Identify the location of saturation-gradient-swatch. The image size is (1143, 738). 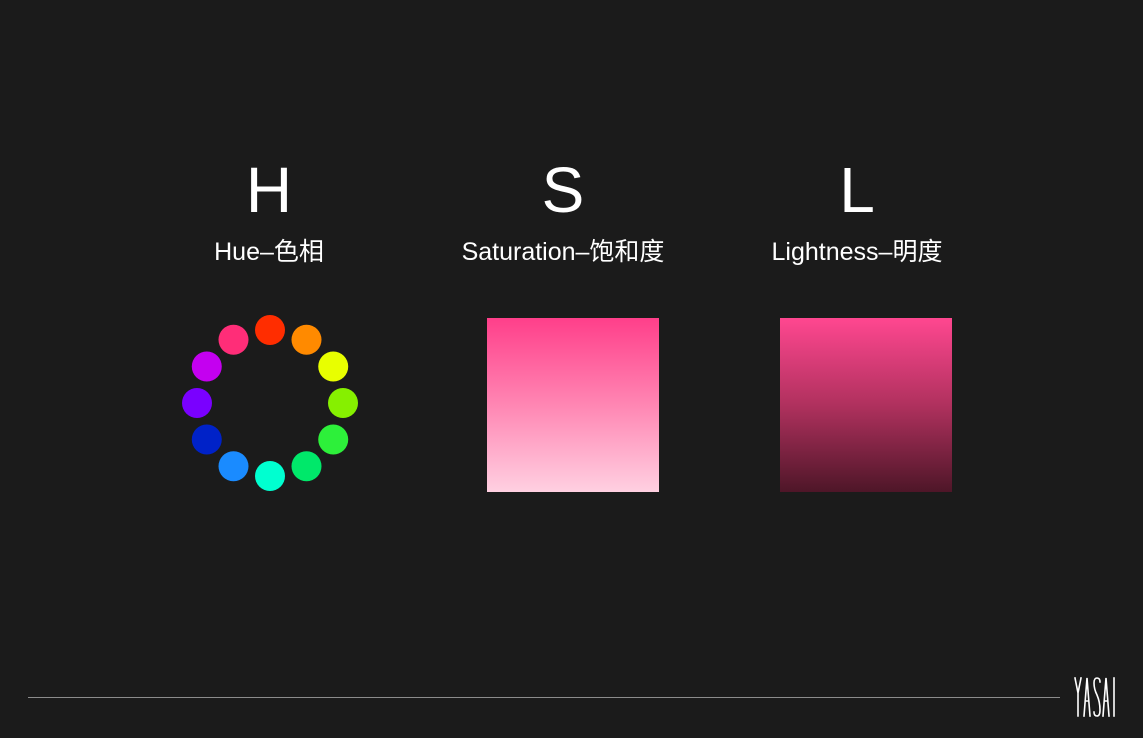
(573, 405).